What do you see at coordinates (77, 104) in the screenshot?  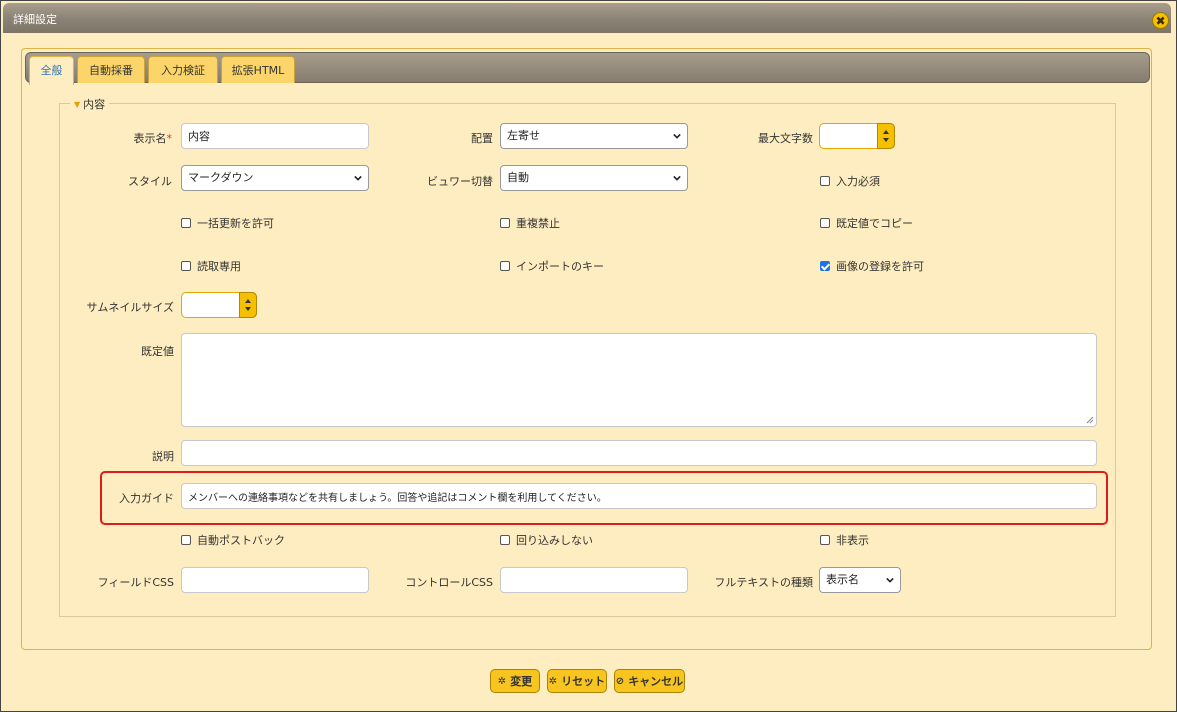 I see `collapse-arrow-icon: ▼` at bounding box center [77, 104].